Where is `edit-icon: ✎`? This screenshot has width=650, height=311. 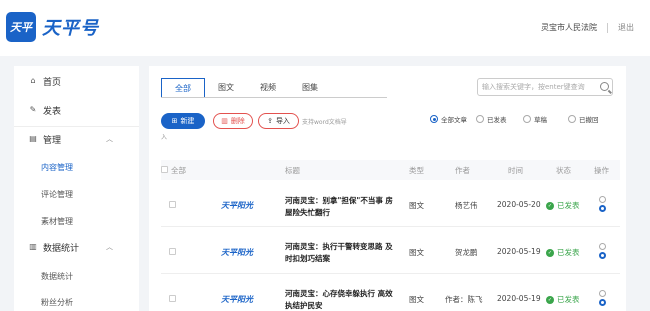 edit-icon: ✎ is located at coordinates (33, 109).